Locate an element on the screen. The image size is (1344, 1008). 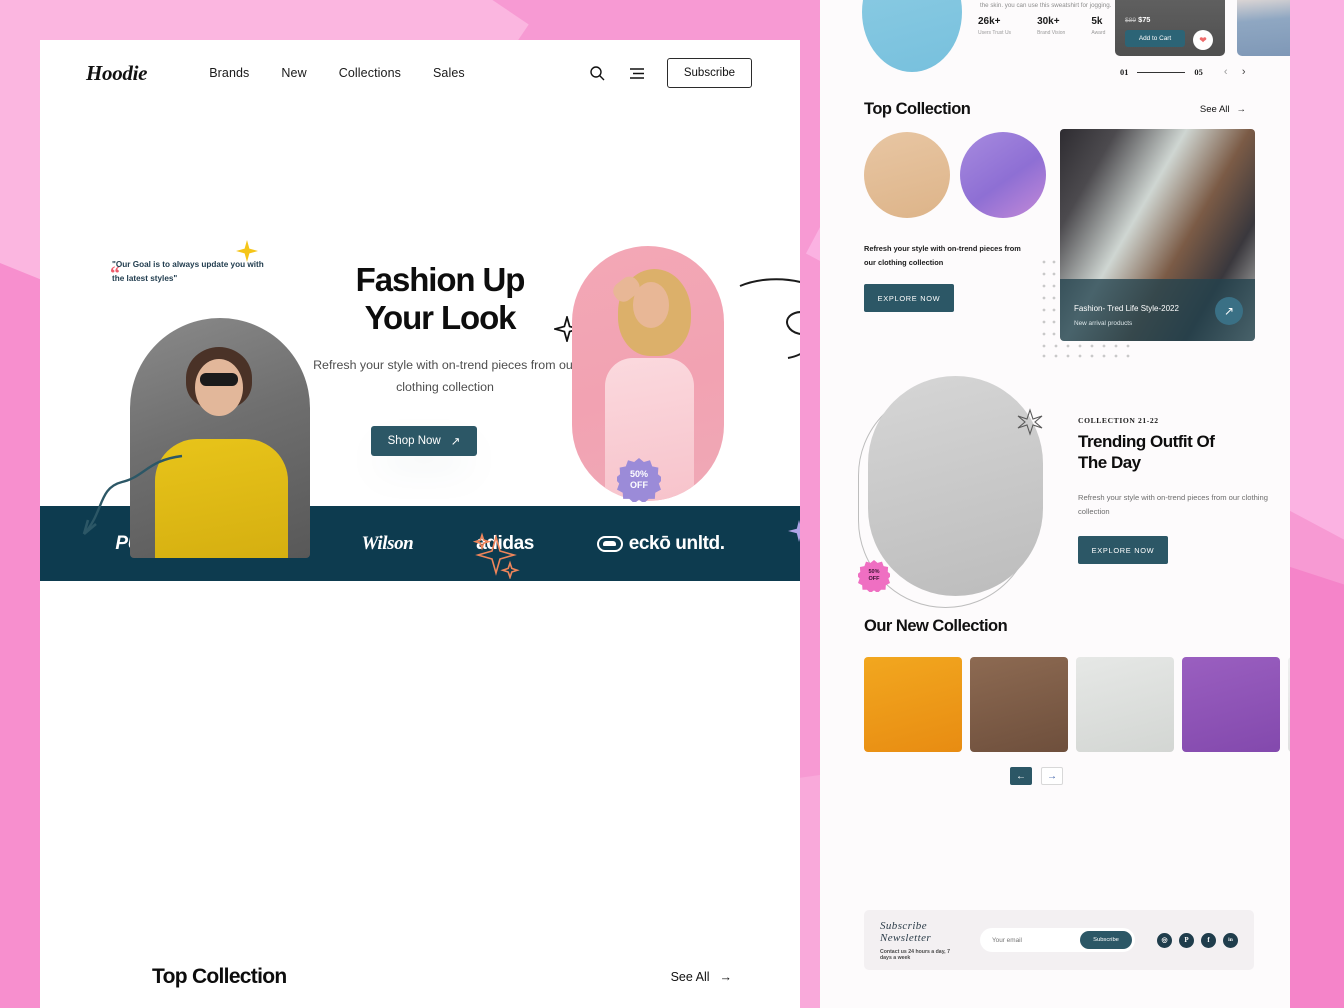
ecko-rhino-icon is located at coordinates (609, 543).